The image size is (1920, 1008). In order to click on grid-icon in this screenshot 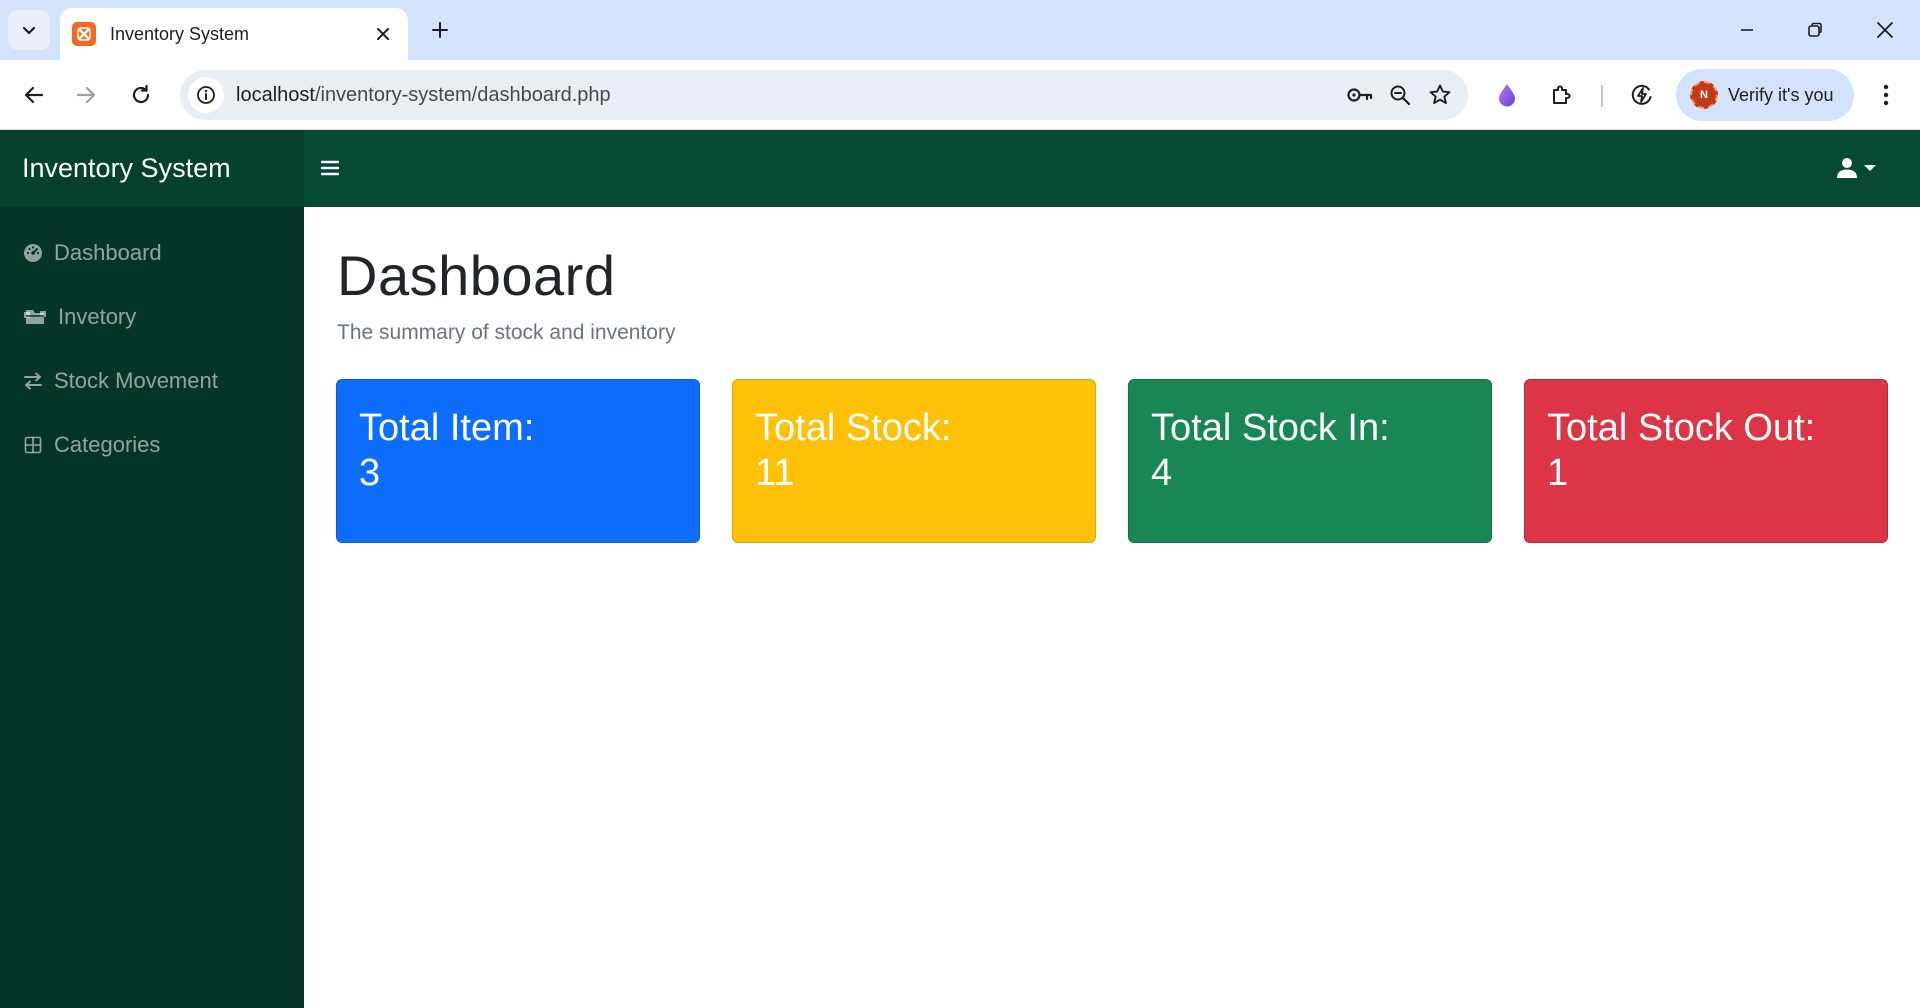, I will do `click(33, 445)`.